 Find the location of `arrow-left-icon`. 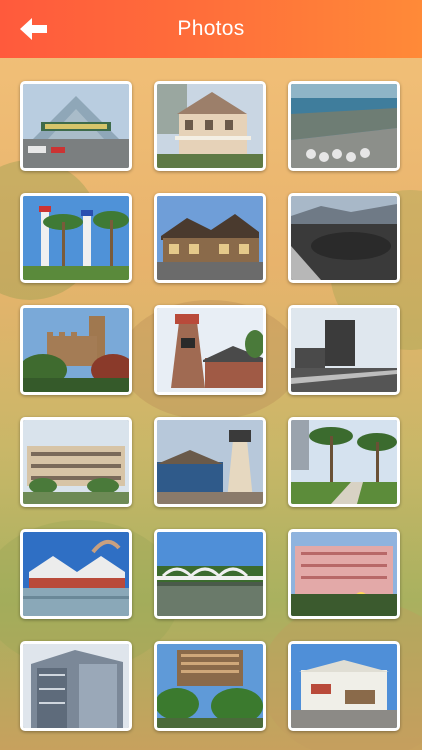

arrow-left-icon is located at coordinates (33, 29).